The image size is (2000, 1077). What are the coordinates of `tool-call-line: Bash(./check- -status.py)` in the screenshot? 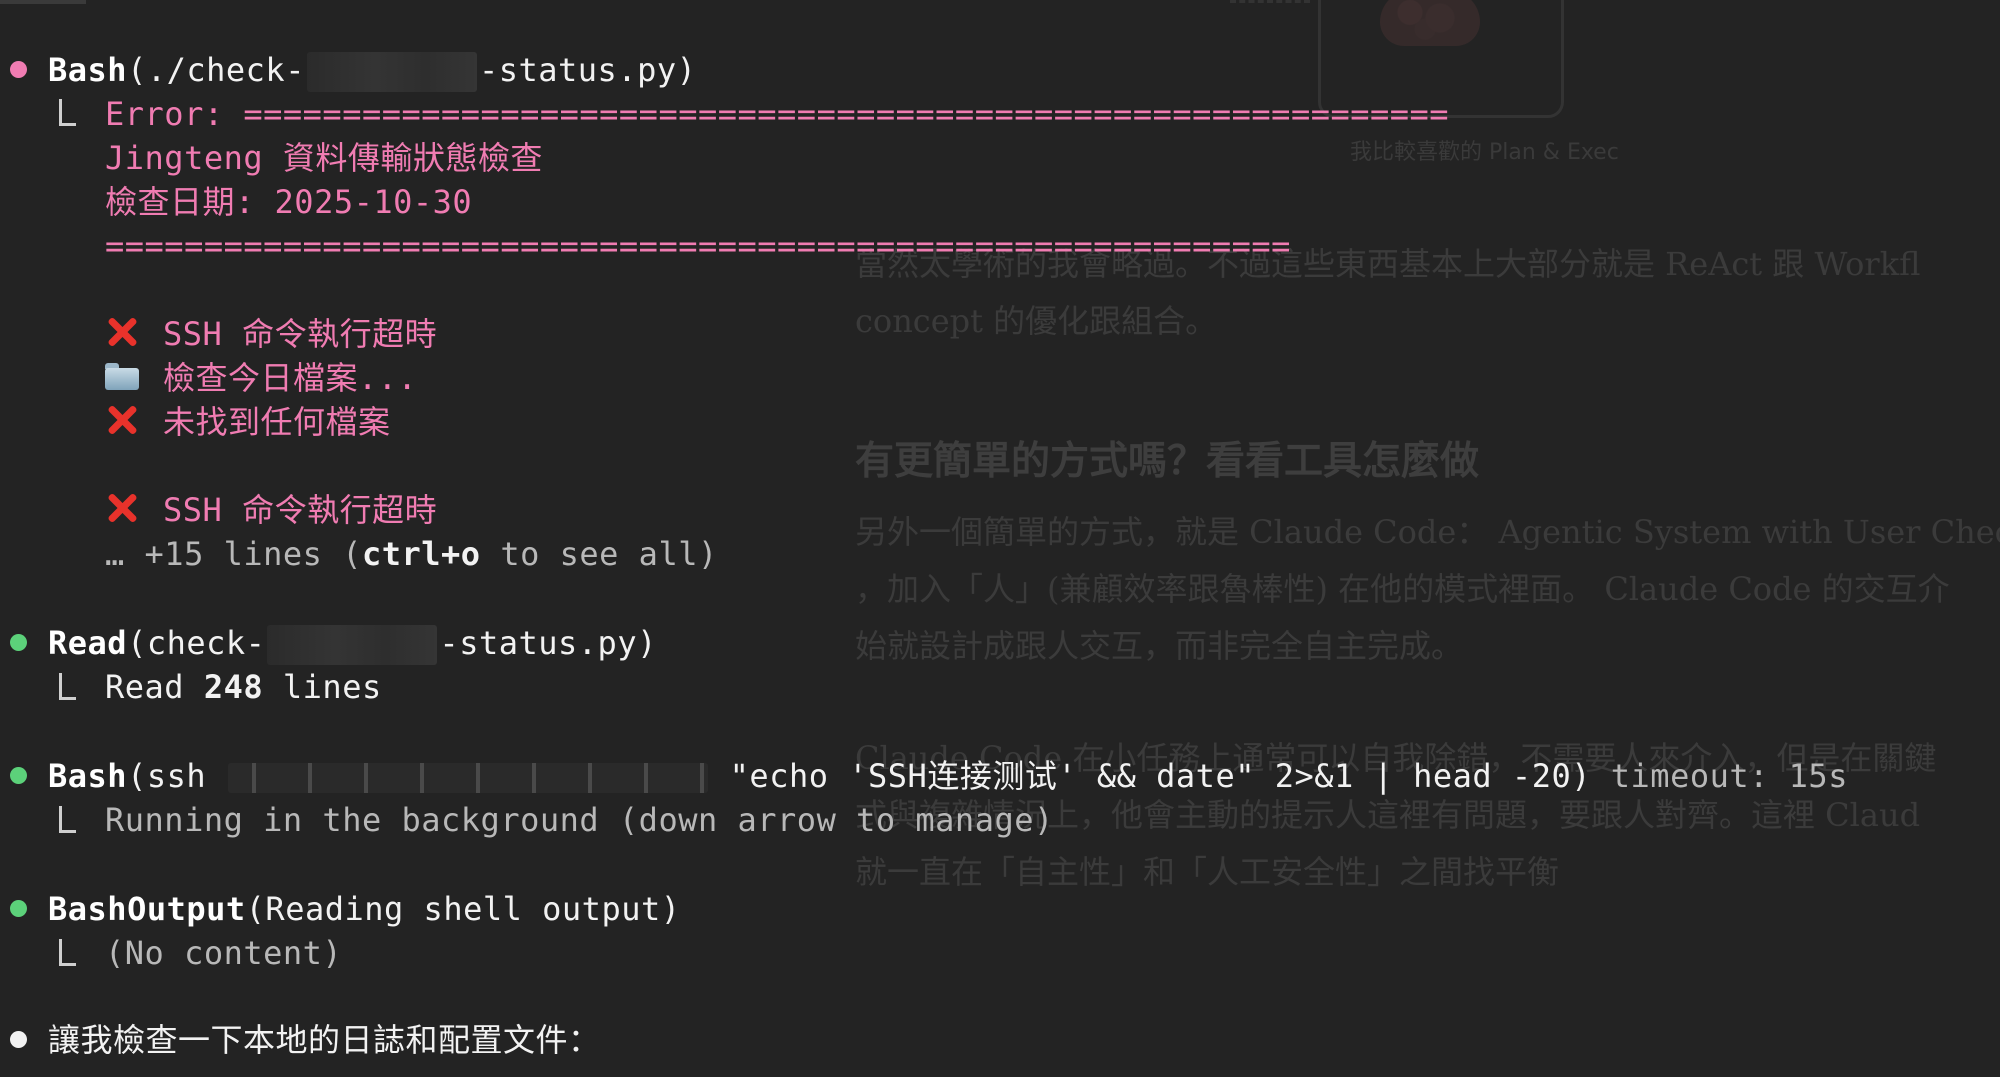 It's located at (372, 70).